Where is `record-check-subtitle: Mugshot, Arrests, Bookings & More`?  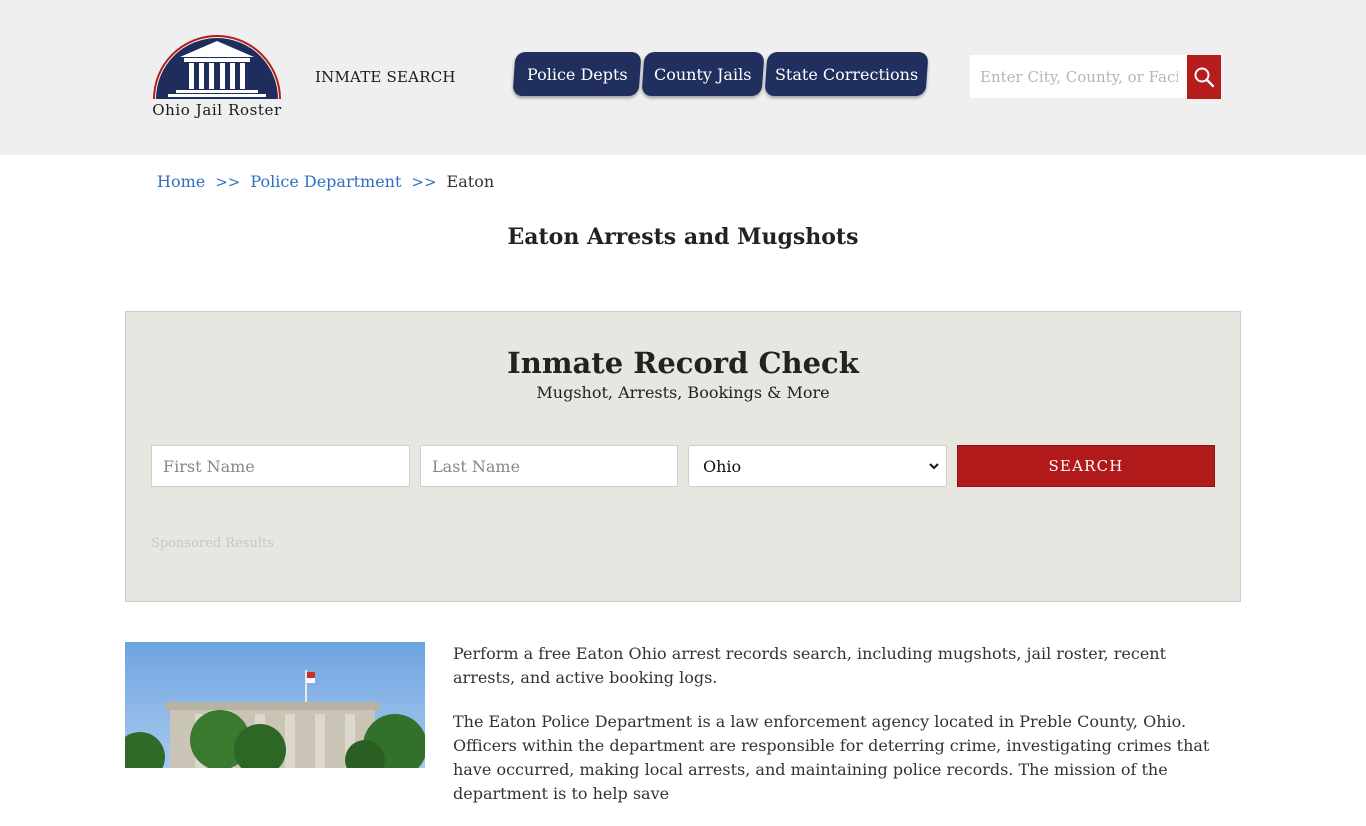 record-check-subtitle: Mugshot, Arrests, Bookings & More is located at coordinates (683, 392).